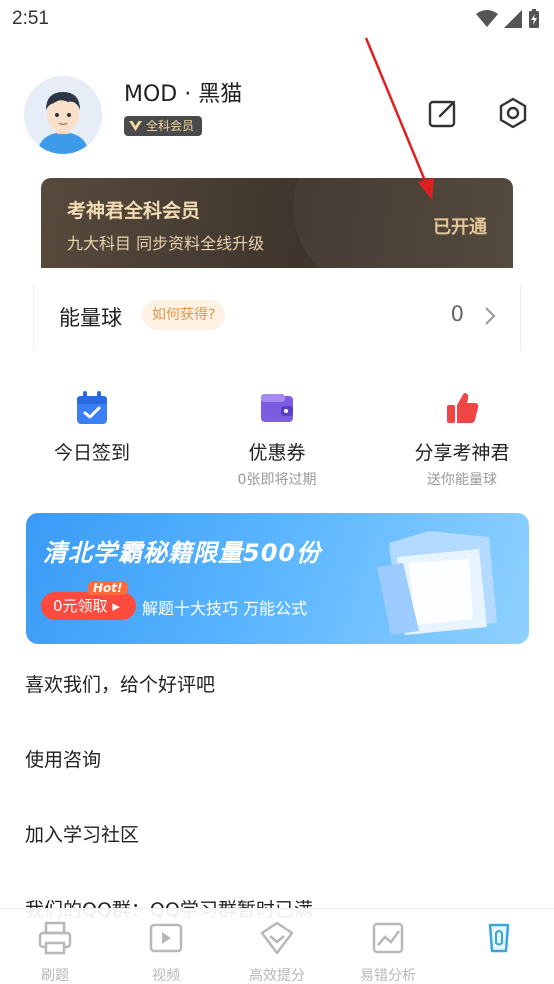 The width and height of the screenshot is (554, 984). What do you see at coordinates (183, 94) in the screenshot?
I see `username: MOD · 黑猫` at bounding box center [183, 94].